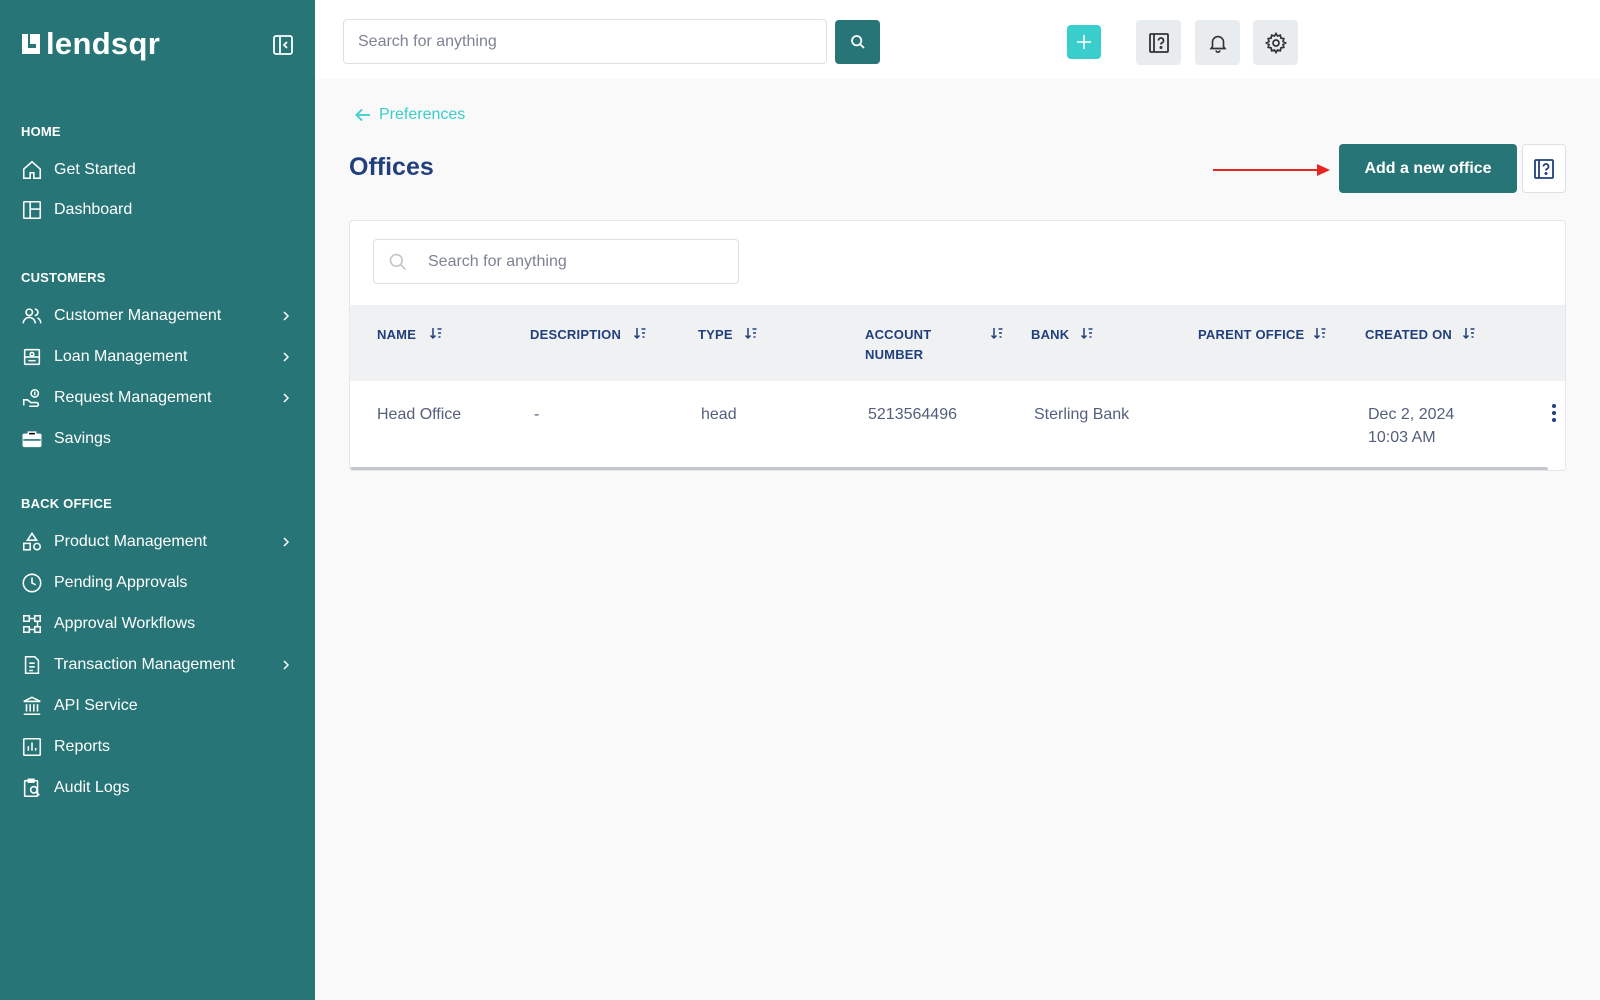 Image resolution: width=1600 pixels, height=1000 pixels. What do you see at coordinates (144, 664) in the screenshot?
I see `sidebar-item-label: Transaction Management` at bounding box center [144, 664].